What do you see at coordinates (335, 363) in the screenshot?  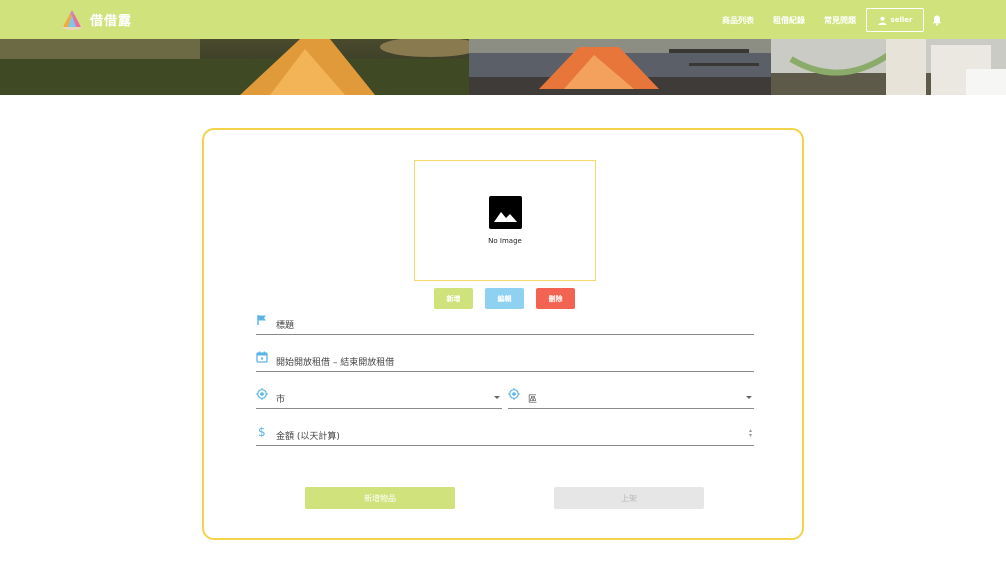 I see `date-range-placeholder: 開始開放租借 – 結束開放租借` at bounding box center [335, 363].